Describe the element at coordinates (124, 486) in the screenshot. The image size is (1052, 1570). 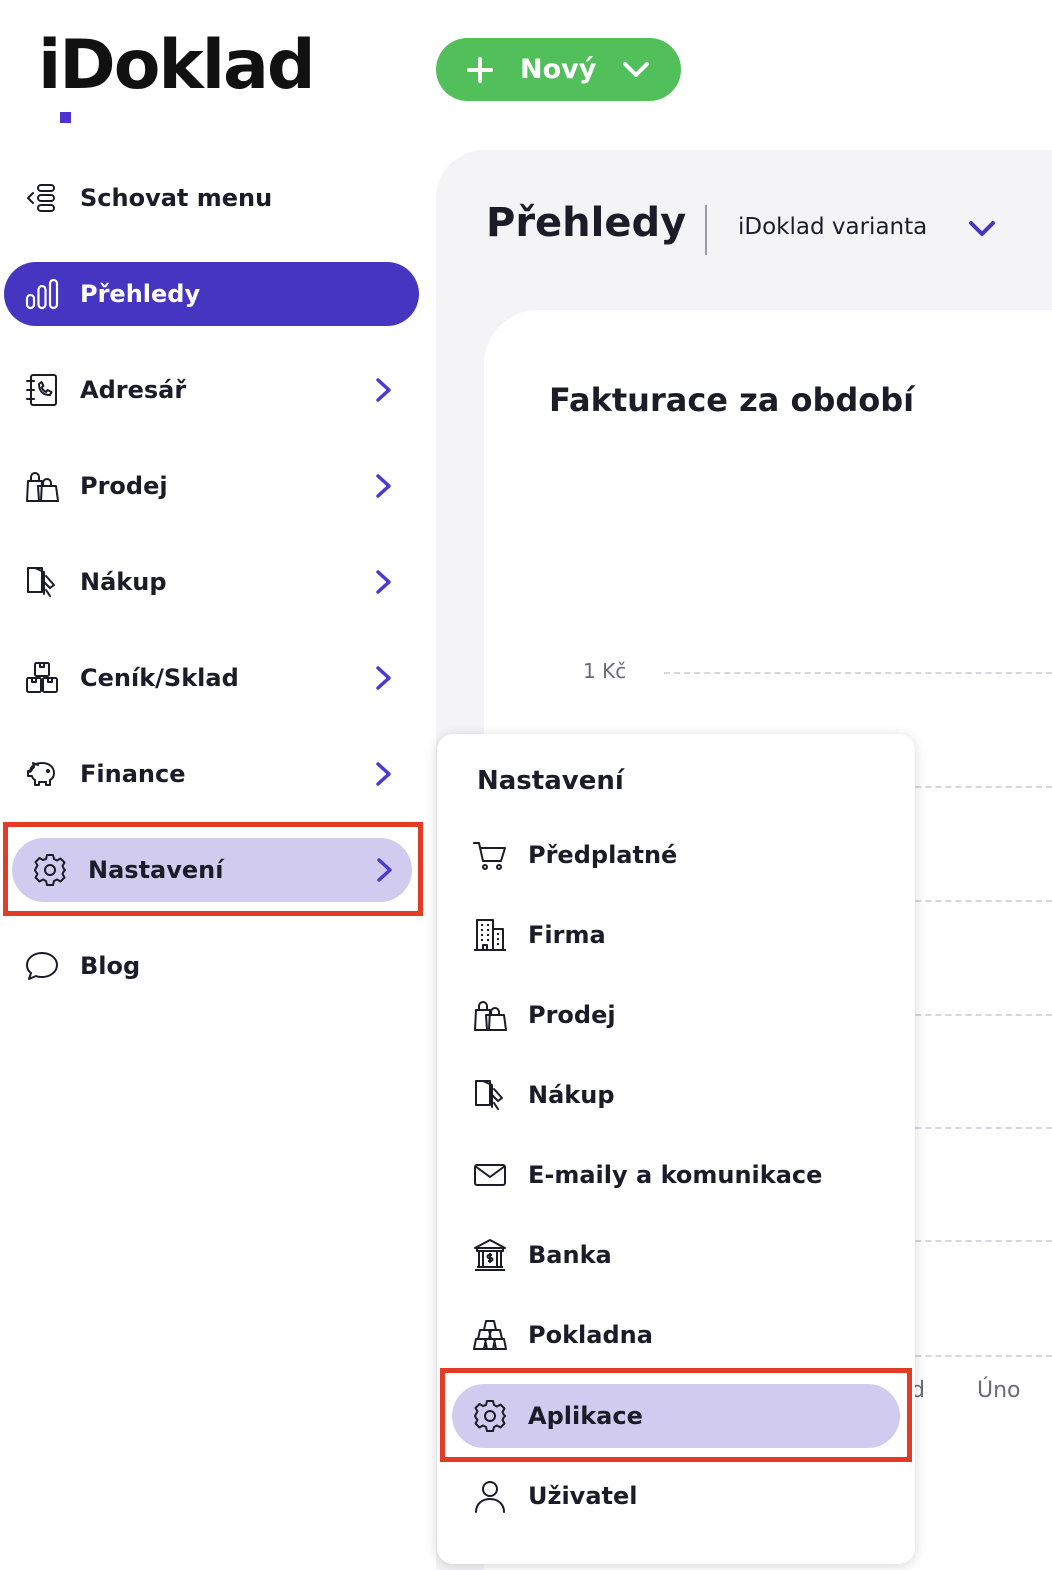
I see `sidebar-item-label: Prodej` at that location.